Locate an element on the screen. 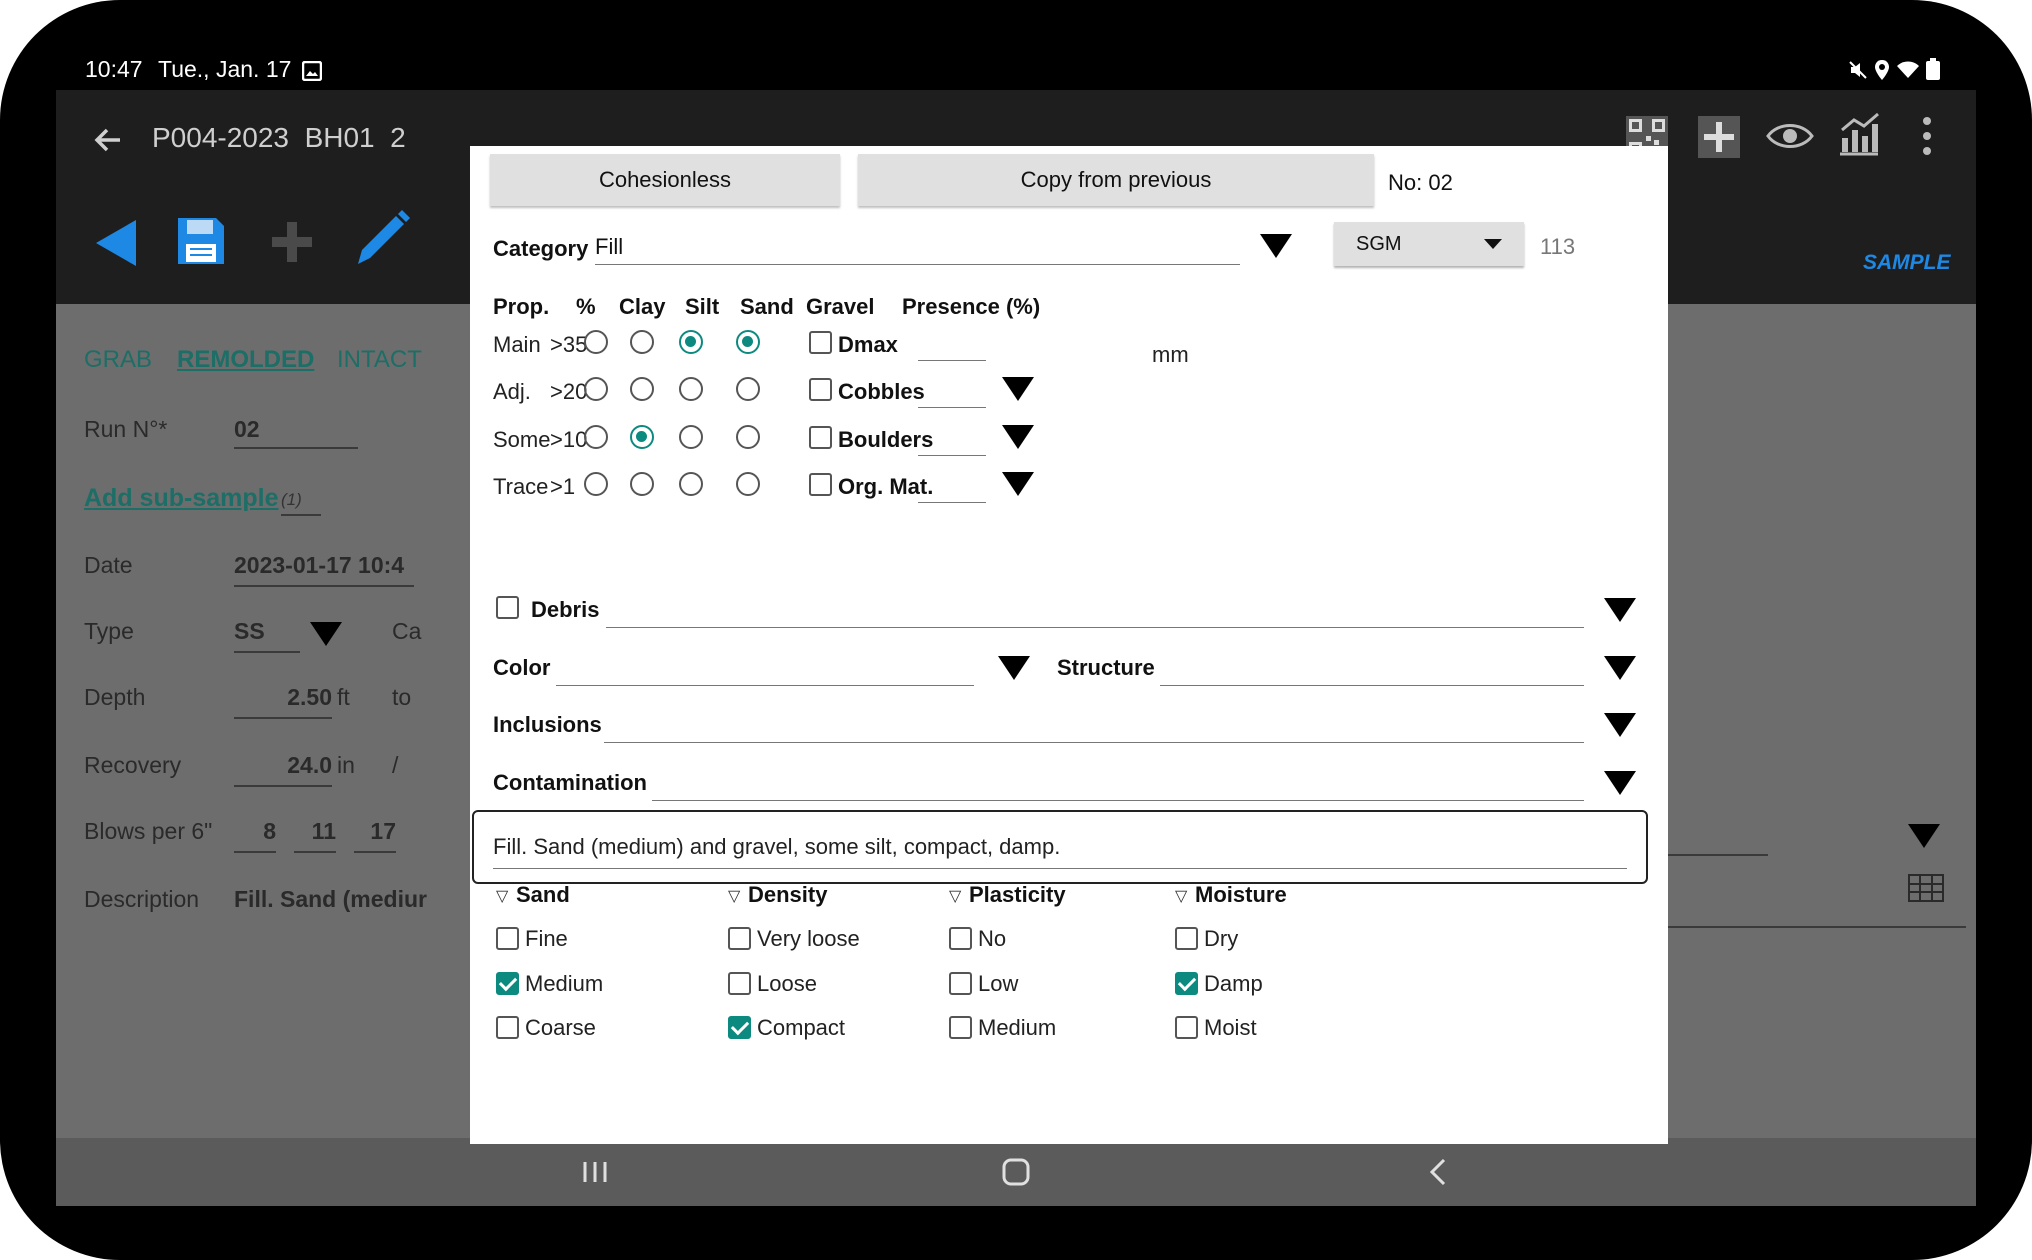 The height and width of the screenshot is (1260, 2032). category-dropdown-icon is located at coordinates (1276, 246).